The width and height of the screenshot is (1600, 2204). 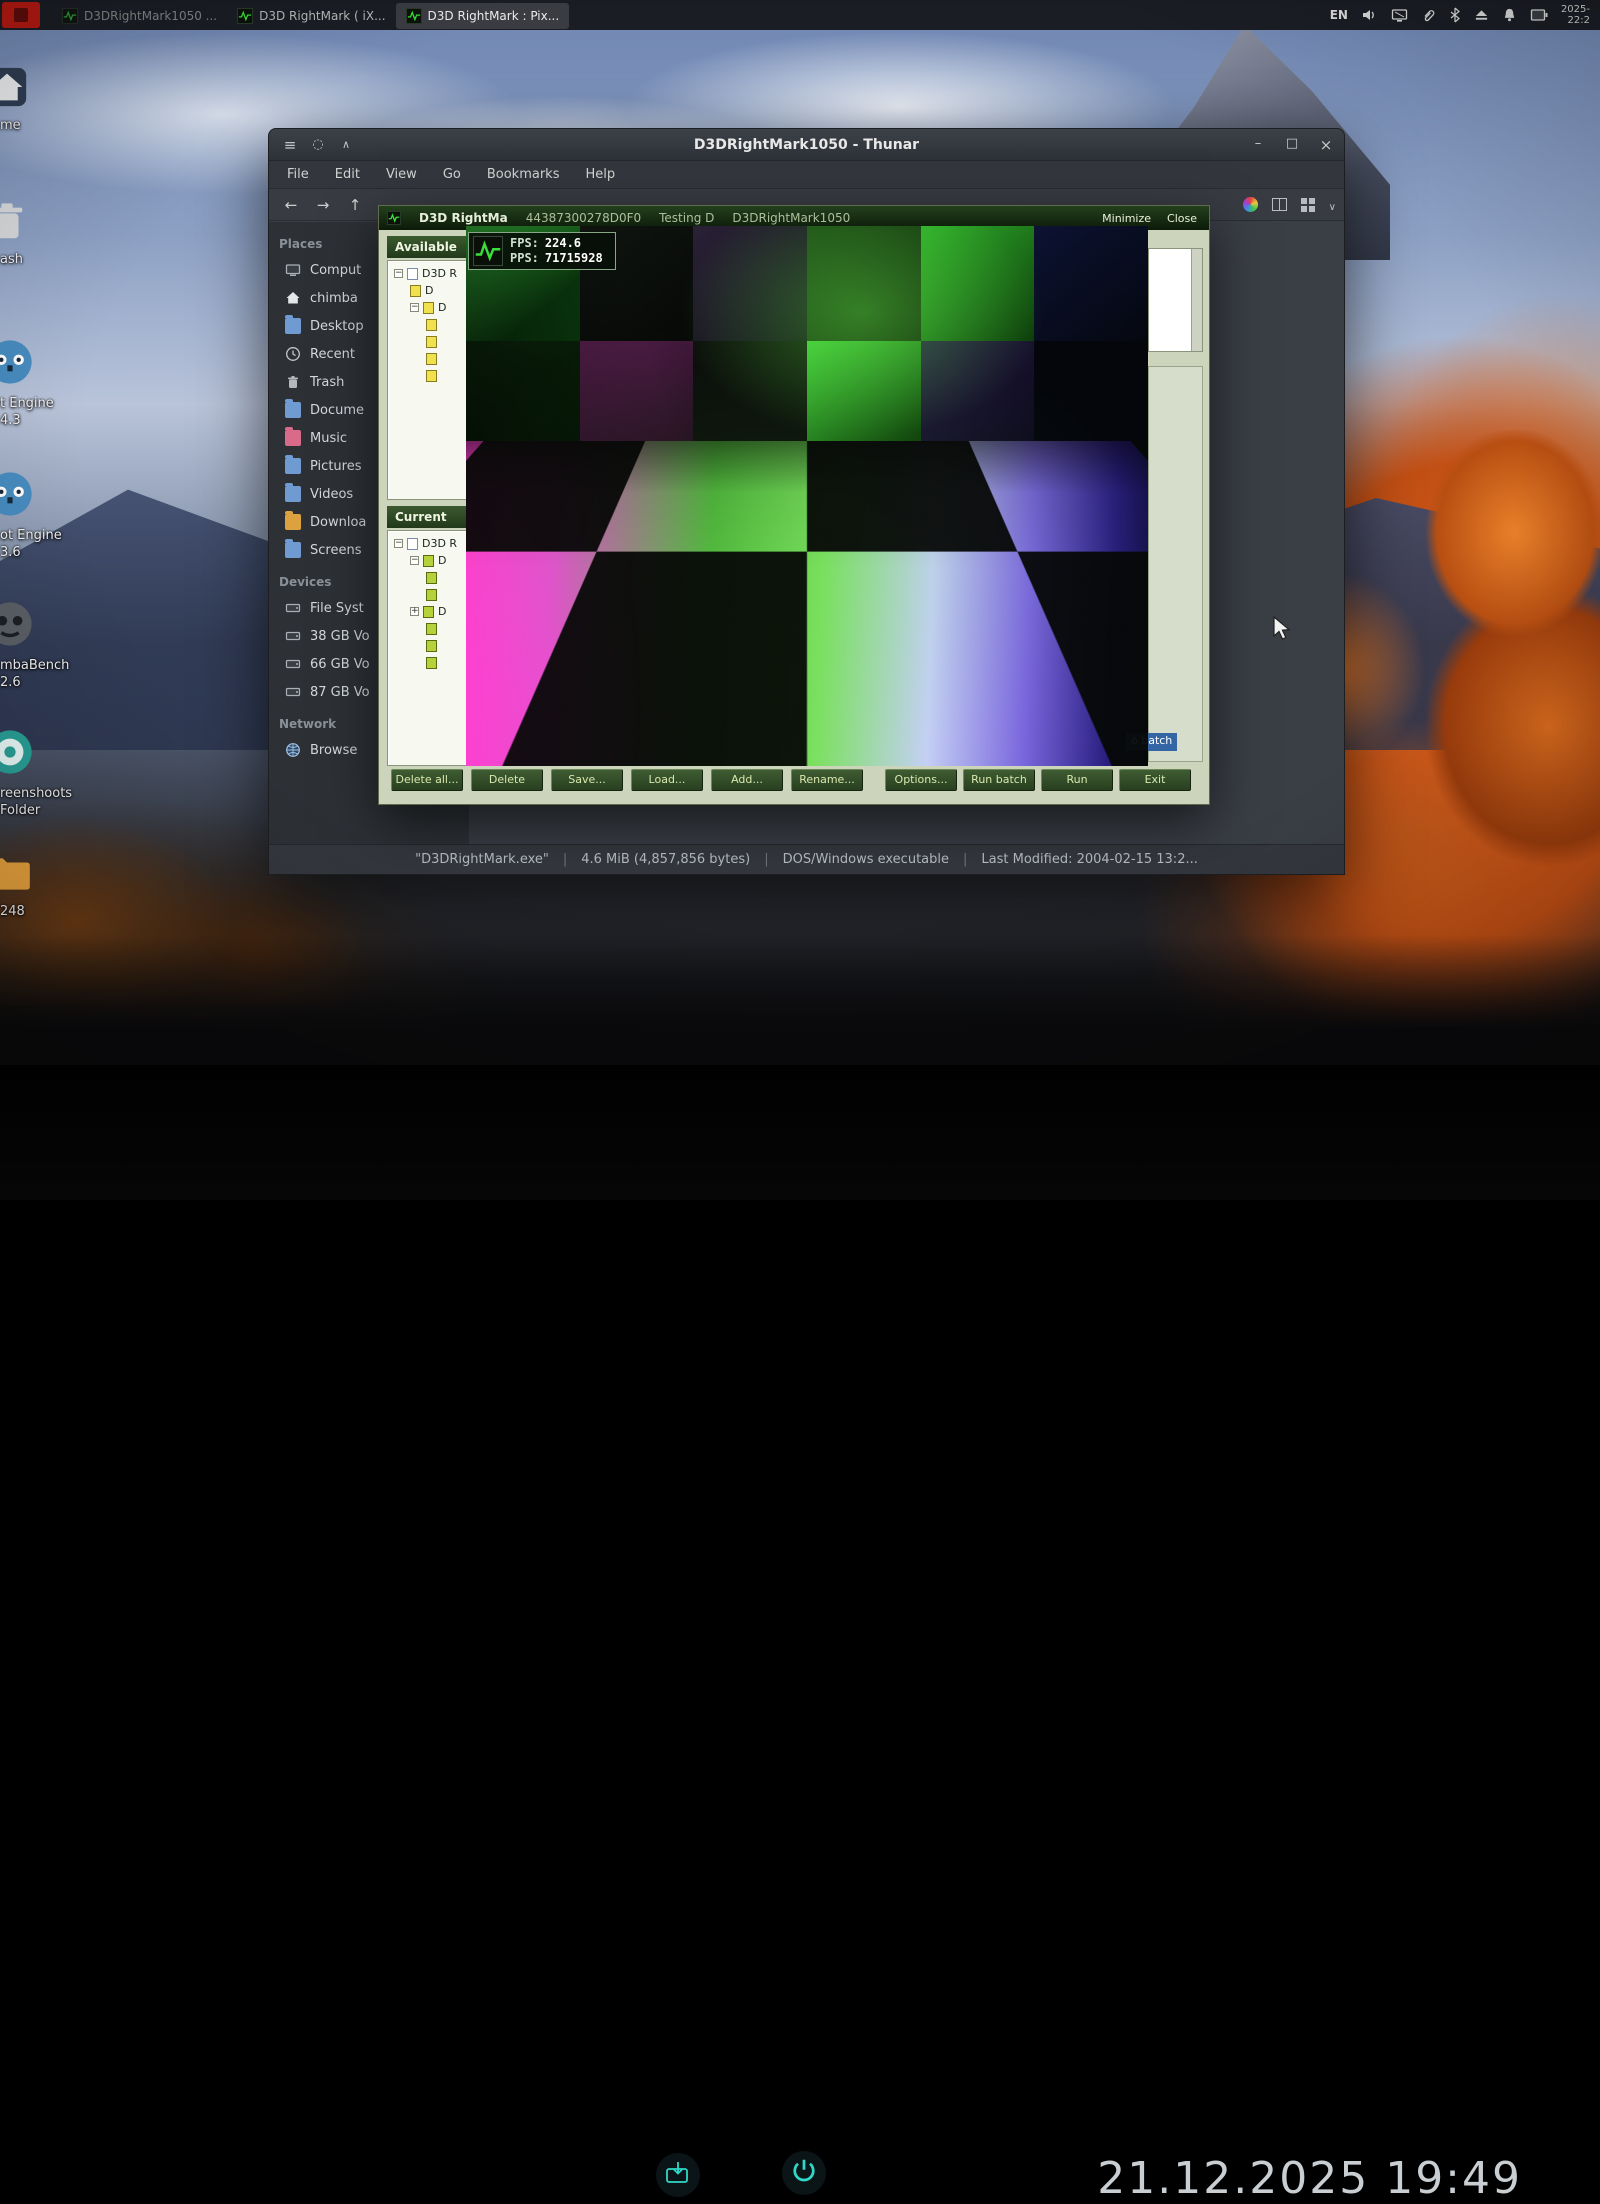 I want to click on forward-button, so click(x=323, y=205).